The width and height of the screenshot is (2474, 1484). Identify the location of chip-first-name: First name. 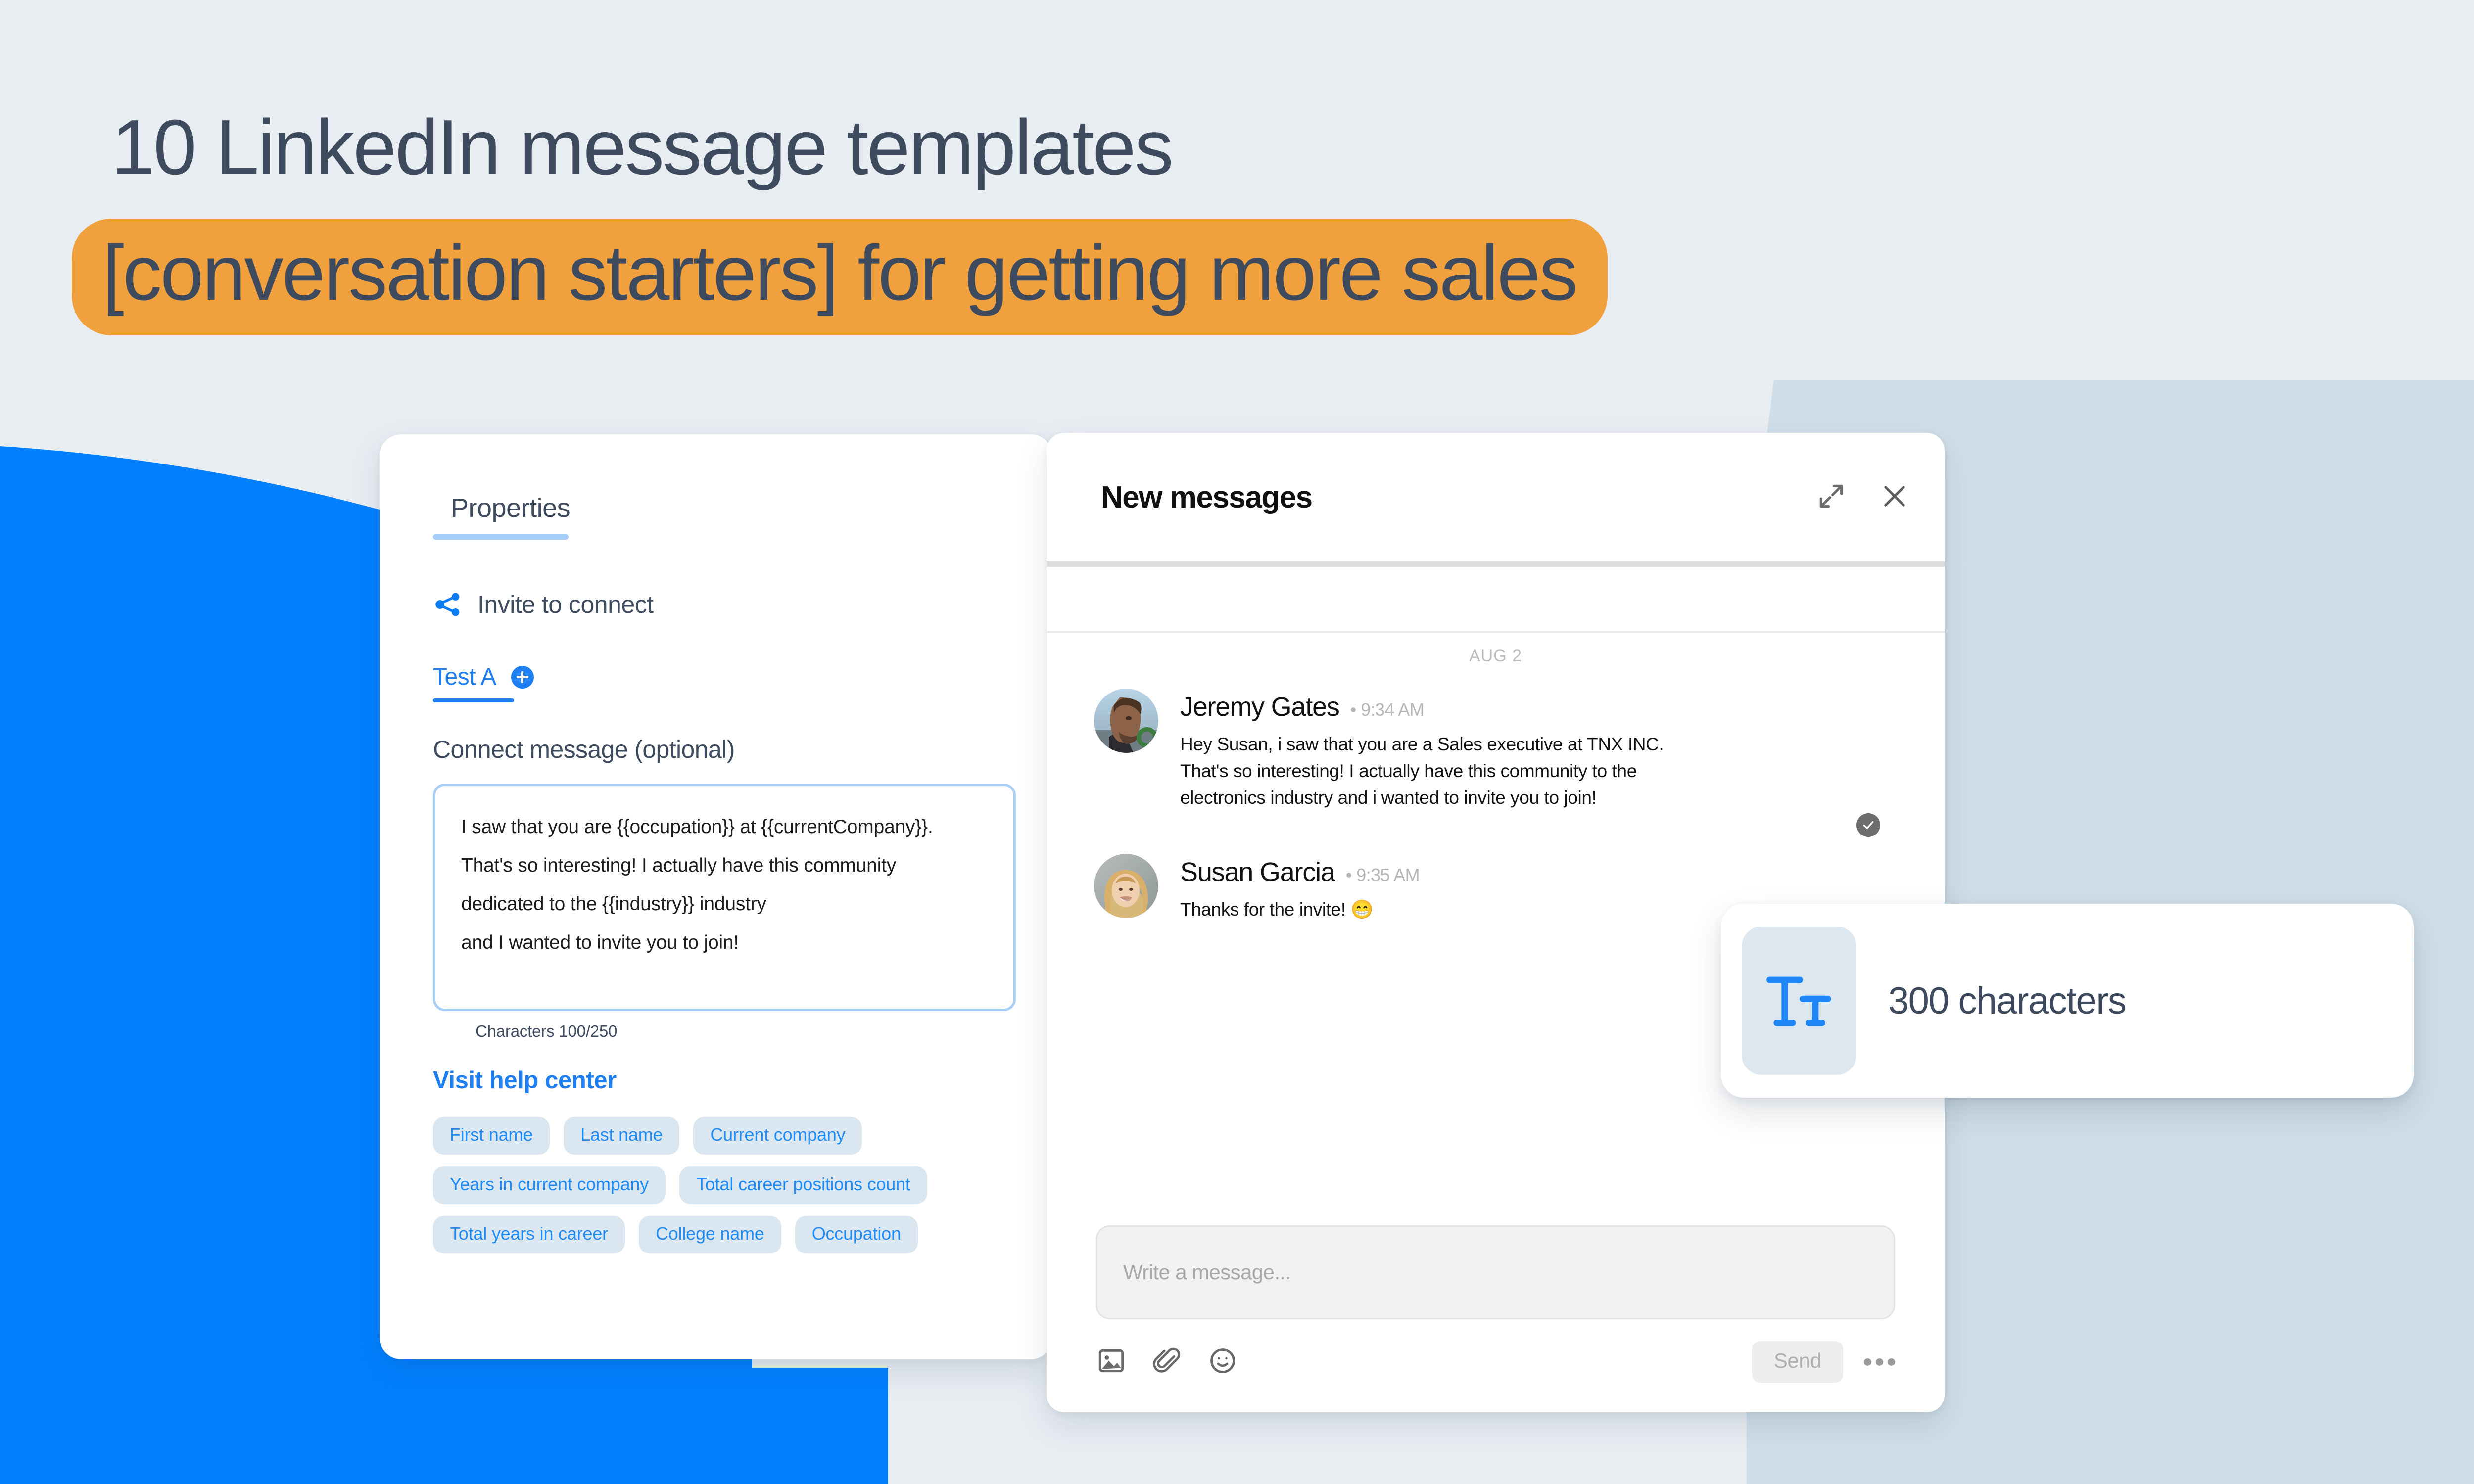
(492, 1136).